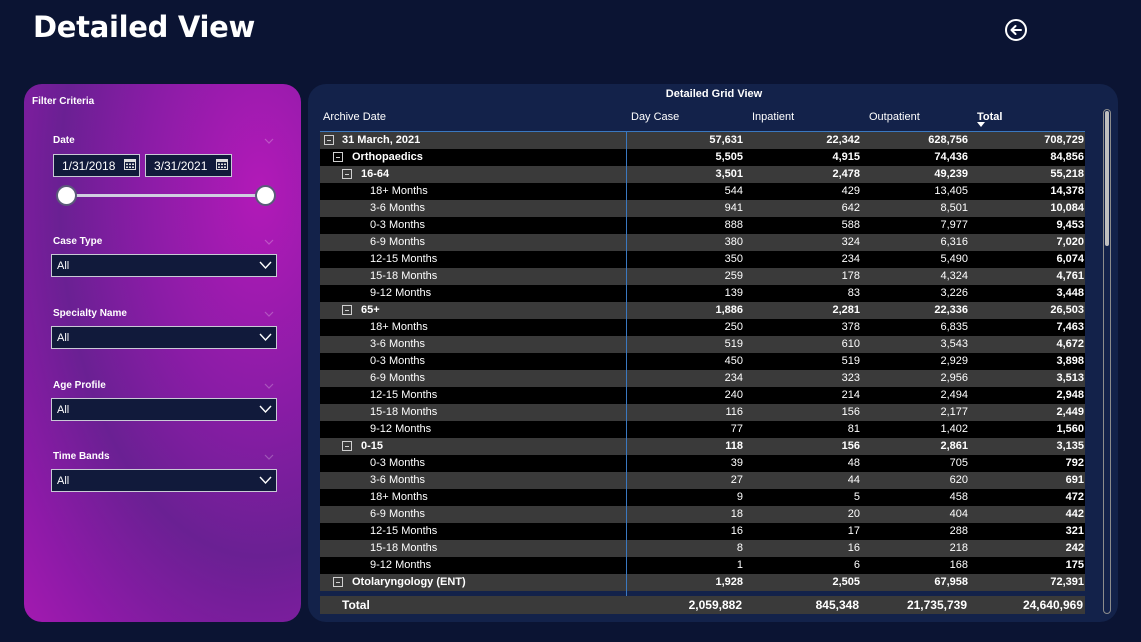  What do you see at coordinates (702, 140) in the screenshot?
I see `table-row: 31 March, 2021 57,631 22,342 628,756 708,729` at bounding box center [702, 140].